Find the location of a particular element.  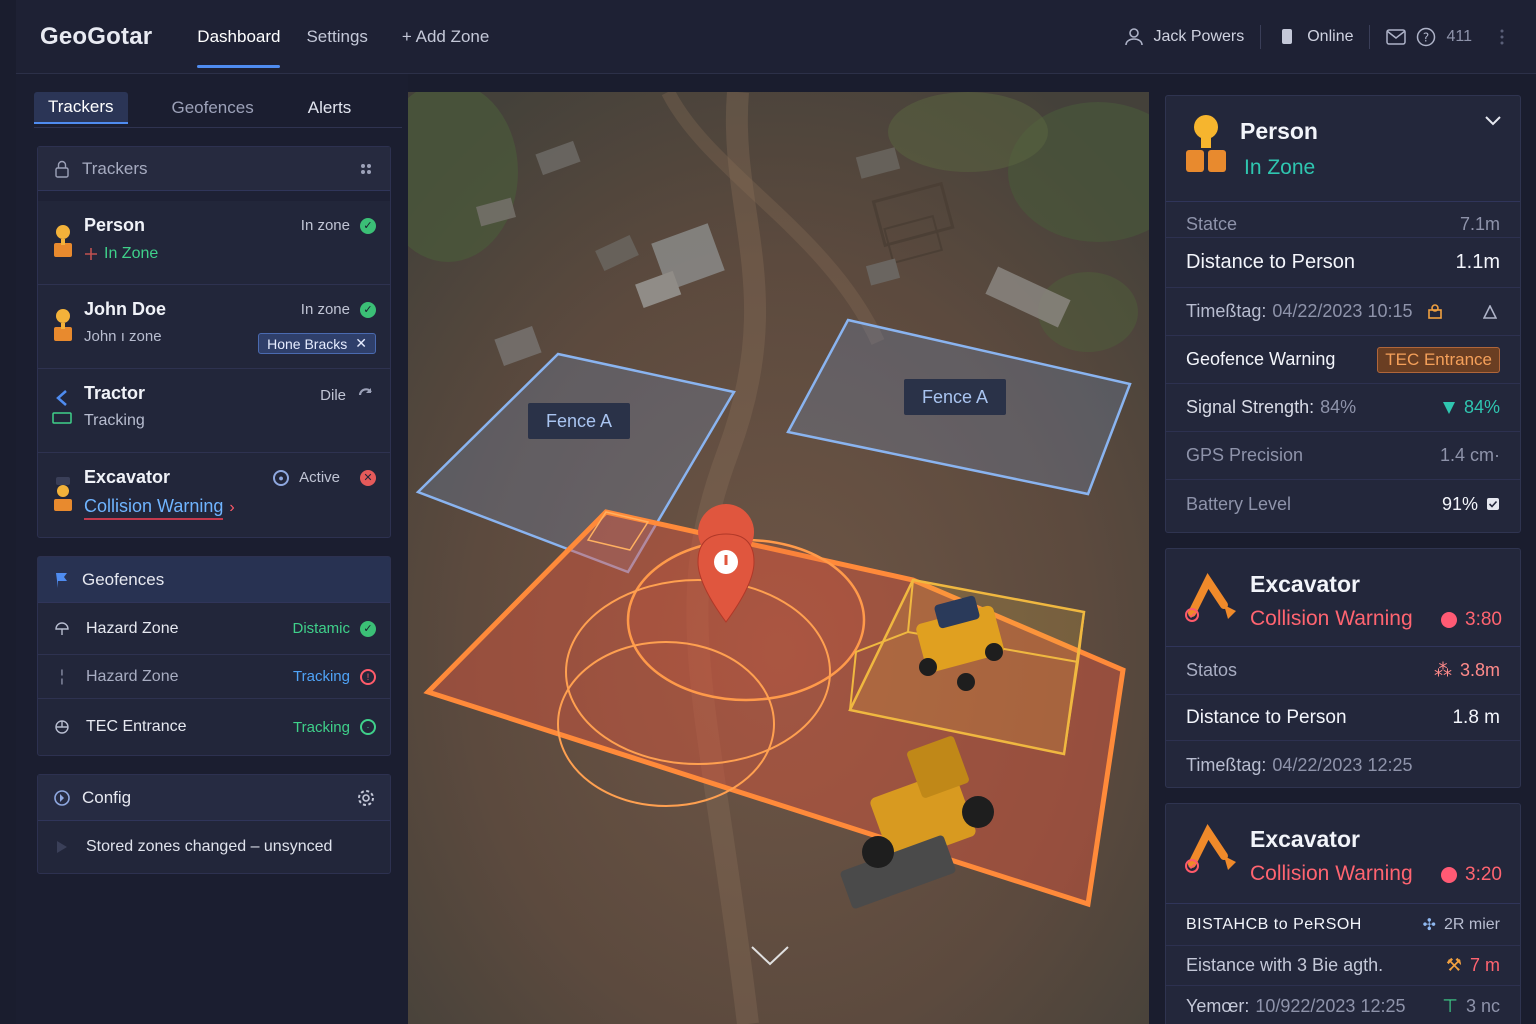

geofence-row-tec-entrance: TEC Entrance Tracking · is located at coordinates (214, 727).